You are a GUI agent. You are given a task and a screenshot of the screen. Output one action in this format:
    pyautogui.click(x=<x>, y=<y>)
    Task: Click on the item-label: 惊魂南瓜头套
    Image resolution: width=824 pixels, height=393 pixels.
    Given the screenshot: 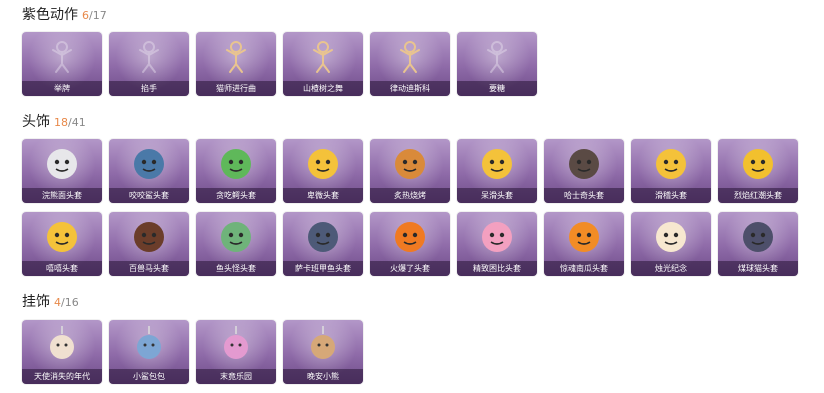 What is the action you would take?
    pyautogui.click(x=584, y=268)
    